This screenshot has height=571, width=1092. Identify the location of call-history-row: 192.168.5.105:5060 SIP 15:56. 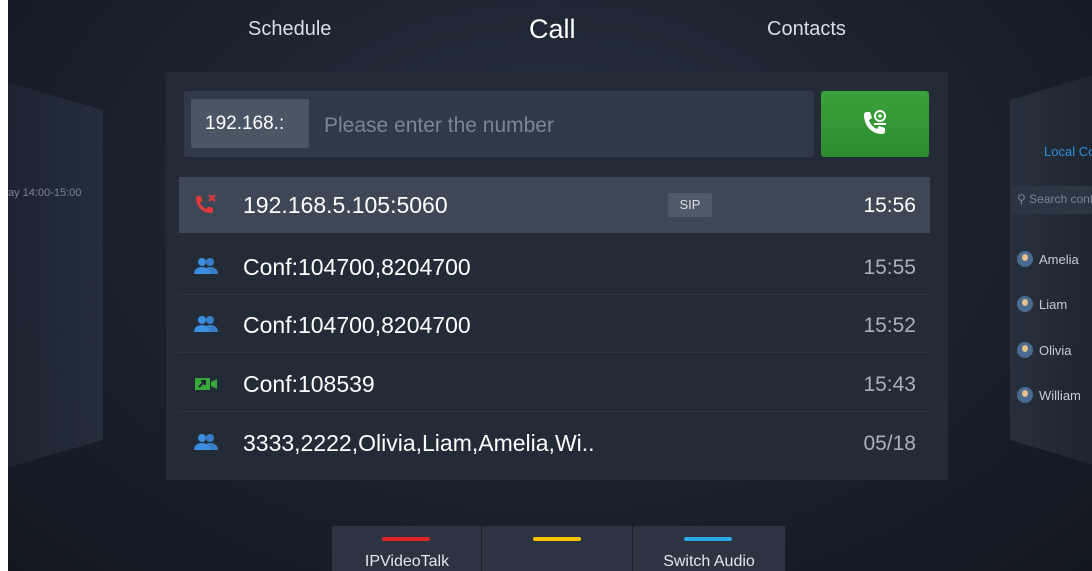
(554, 205).